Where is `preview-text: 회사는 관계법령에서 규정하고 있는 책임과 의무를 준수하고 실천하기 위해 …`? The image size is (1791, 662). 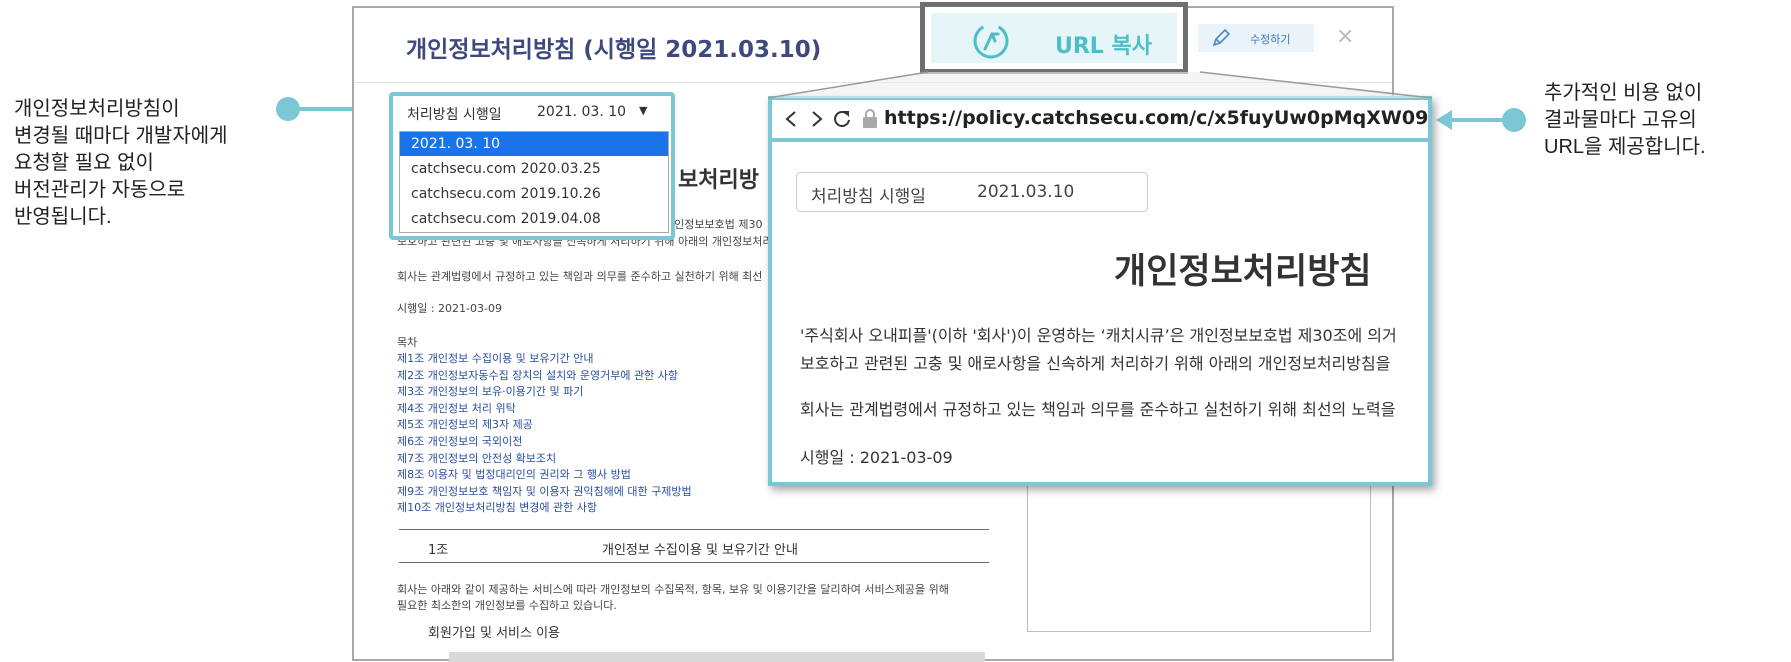 preview-text: 회사는 관계법령에서 규정하고 있는 책임과 의무를 준수하고 실천하기 위해 … is located at coordinates (1098, 409).